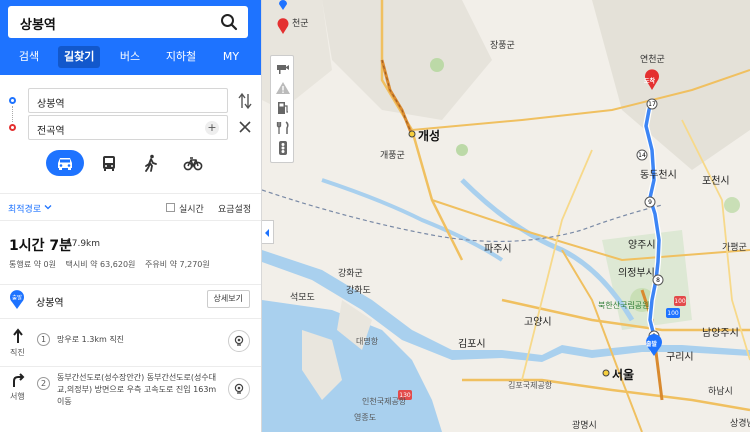  I want to click on svg-text: 17, so click(652, 104).